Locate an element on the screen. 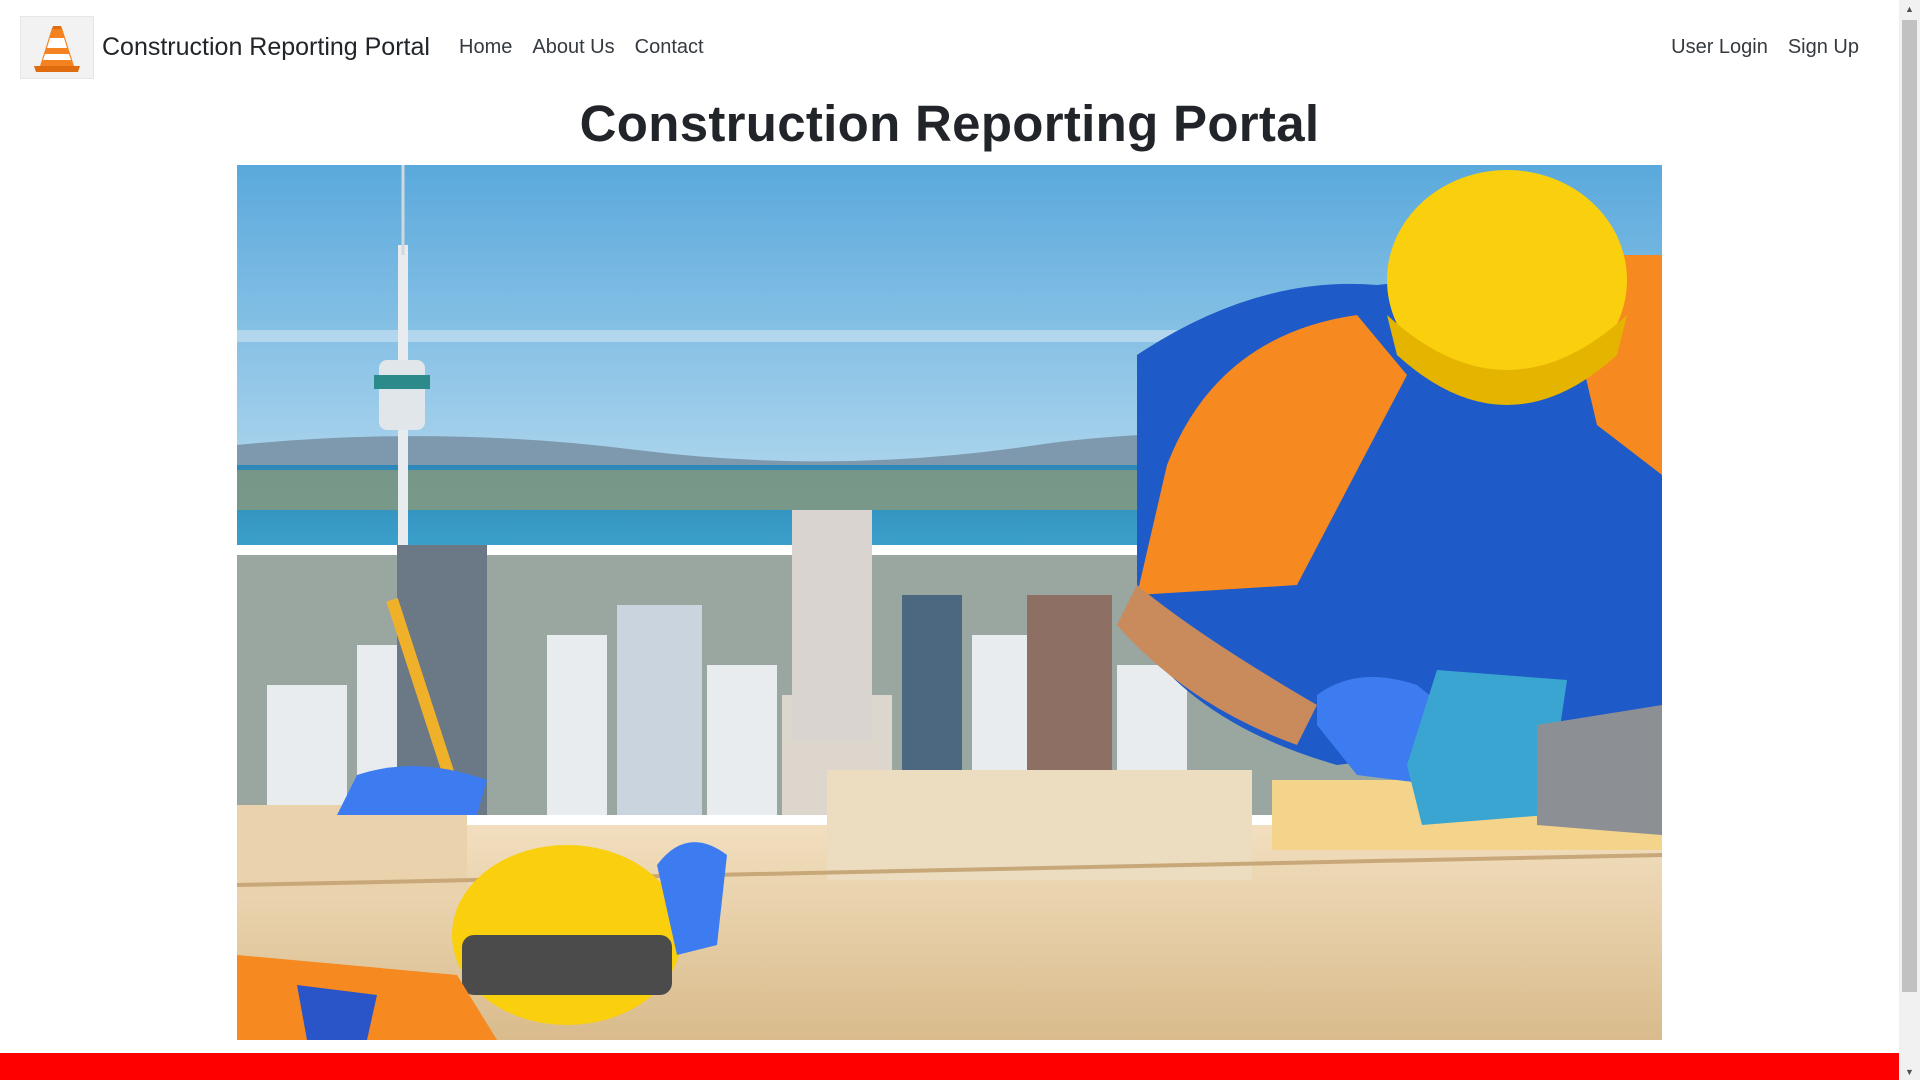  vertical-scrollbar: ▲ ▼ is located at coordinates (1909, 540).